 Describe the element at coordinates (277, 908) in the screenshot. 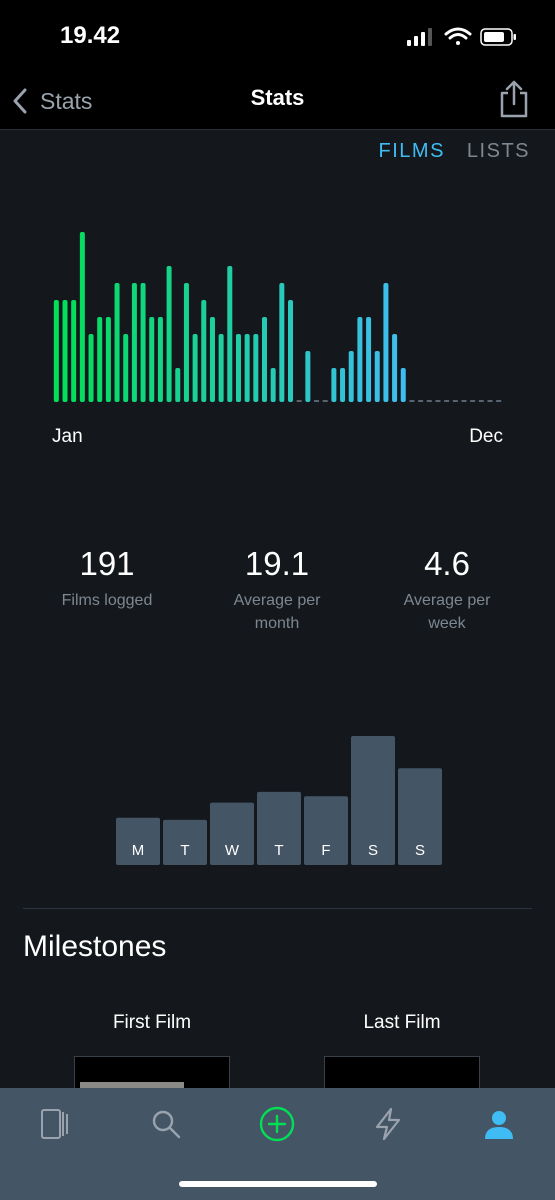

I see `section-divider` at that location.